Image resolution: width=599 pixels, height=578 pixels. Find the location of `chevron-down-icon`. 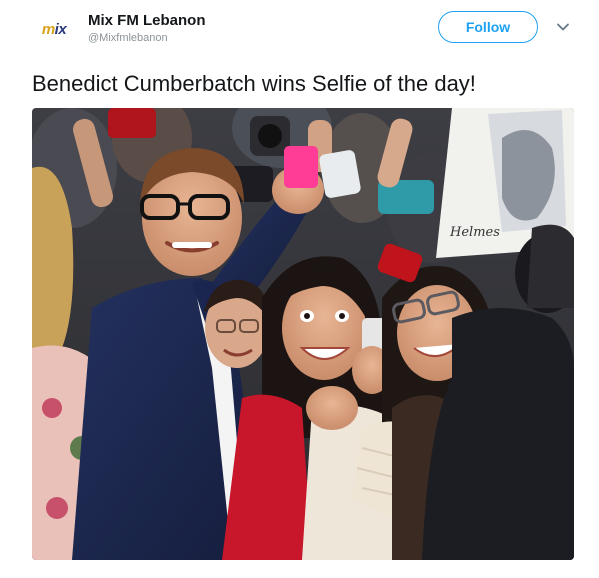

chevron-down-icon is located at coordinates (563, 27).